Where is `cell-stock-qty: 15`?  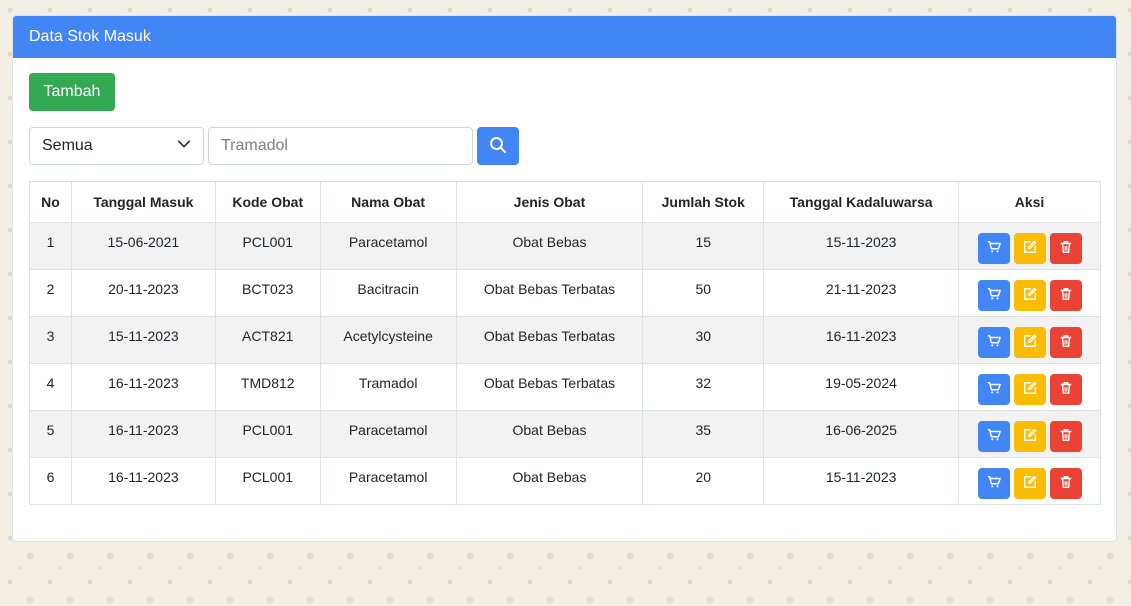 cell-stock-qty: 15 is located at coordinates (703, 246).